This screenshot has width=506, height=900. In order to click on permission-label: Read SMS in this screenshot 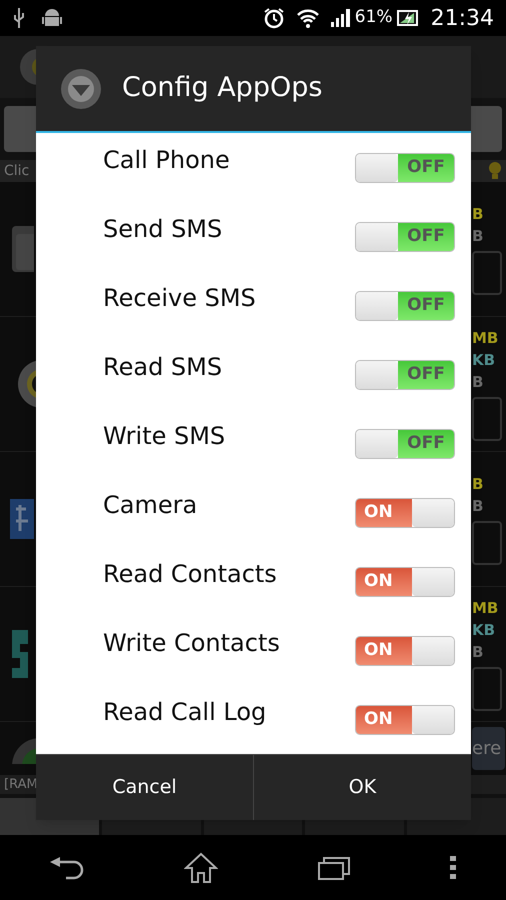, I will do `click(162, 367)`.